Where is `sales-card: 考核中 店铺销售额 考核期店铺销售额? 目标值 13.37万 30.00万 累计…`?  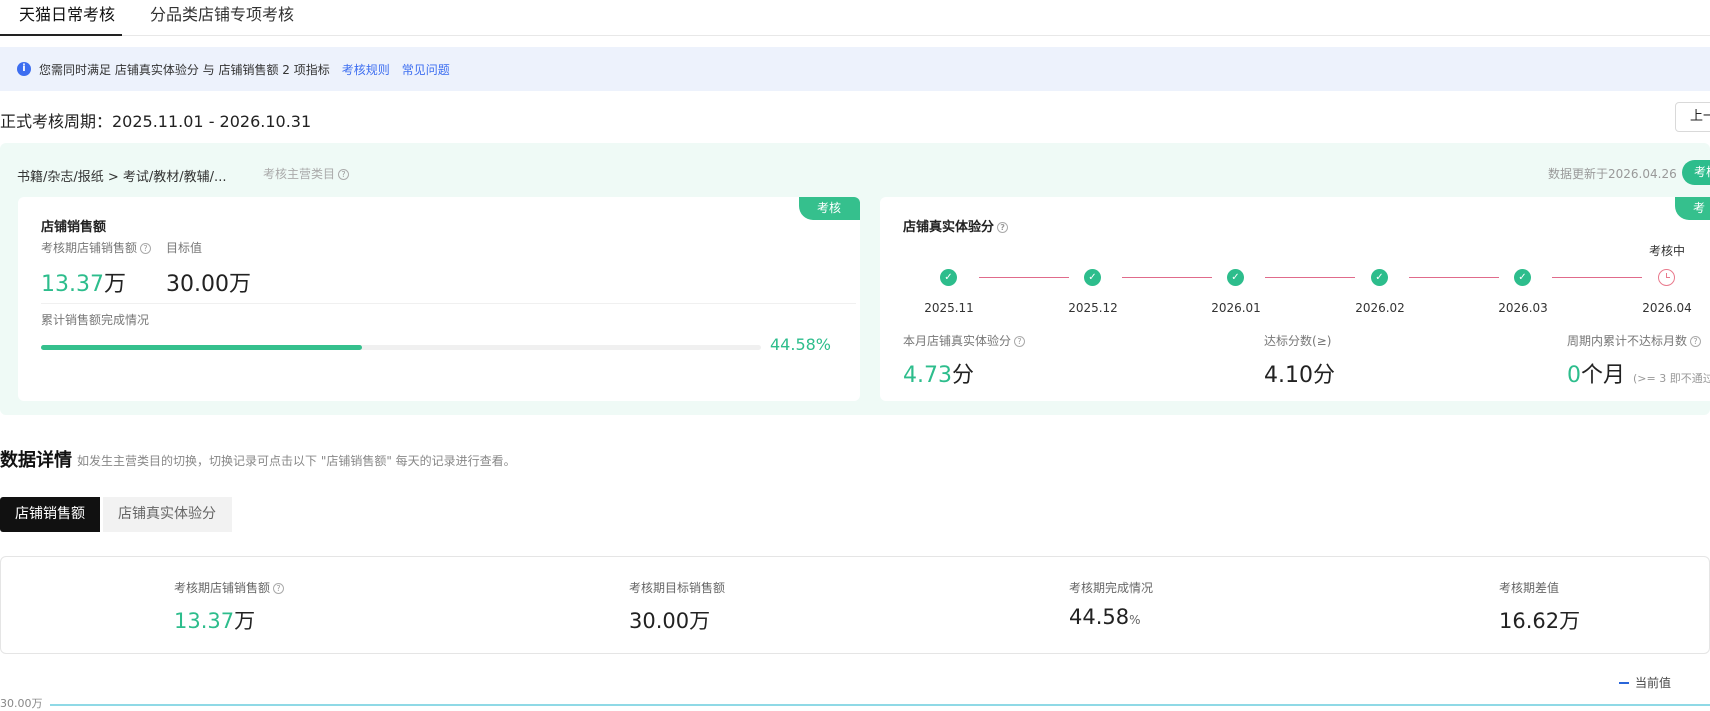 sales-card: 考核中 店铺销售额 考核期店铺销售额? 目标值 13.37万 30.00万 累计… is located at coordinates (439, 299).